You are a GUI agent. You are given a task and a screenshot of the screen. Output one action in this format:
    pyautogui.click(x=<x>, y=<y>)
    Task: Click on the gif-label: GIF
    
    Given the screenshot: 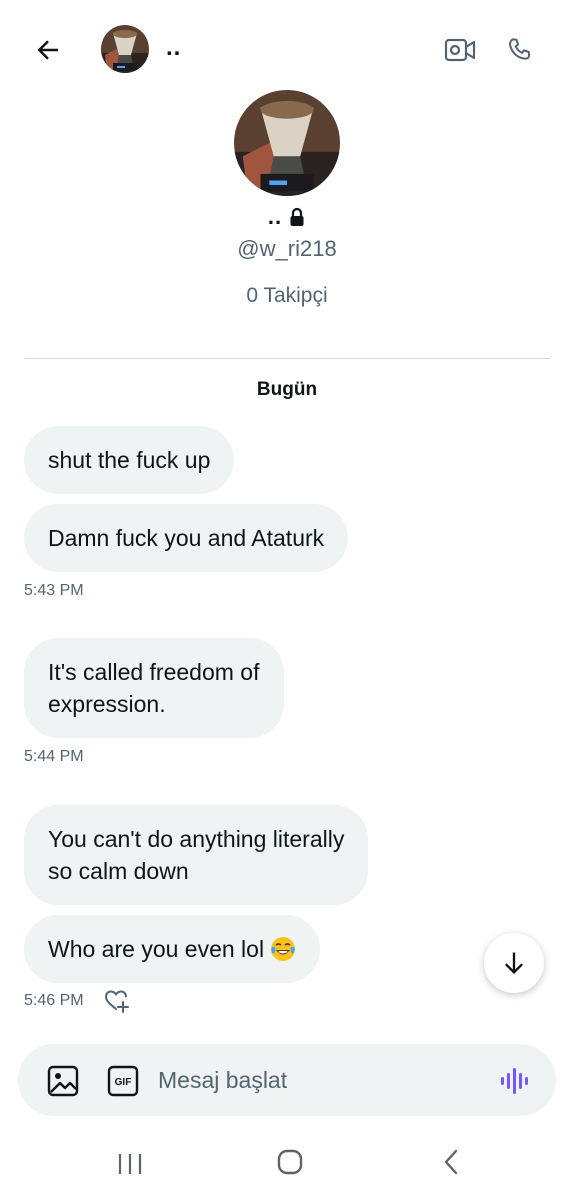 What is the action you would take?
    pyautogui.click(x=123, y=1082)
    